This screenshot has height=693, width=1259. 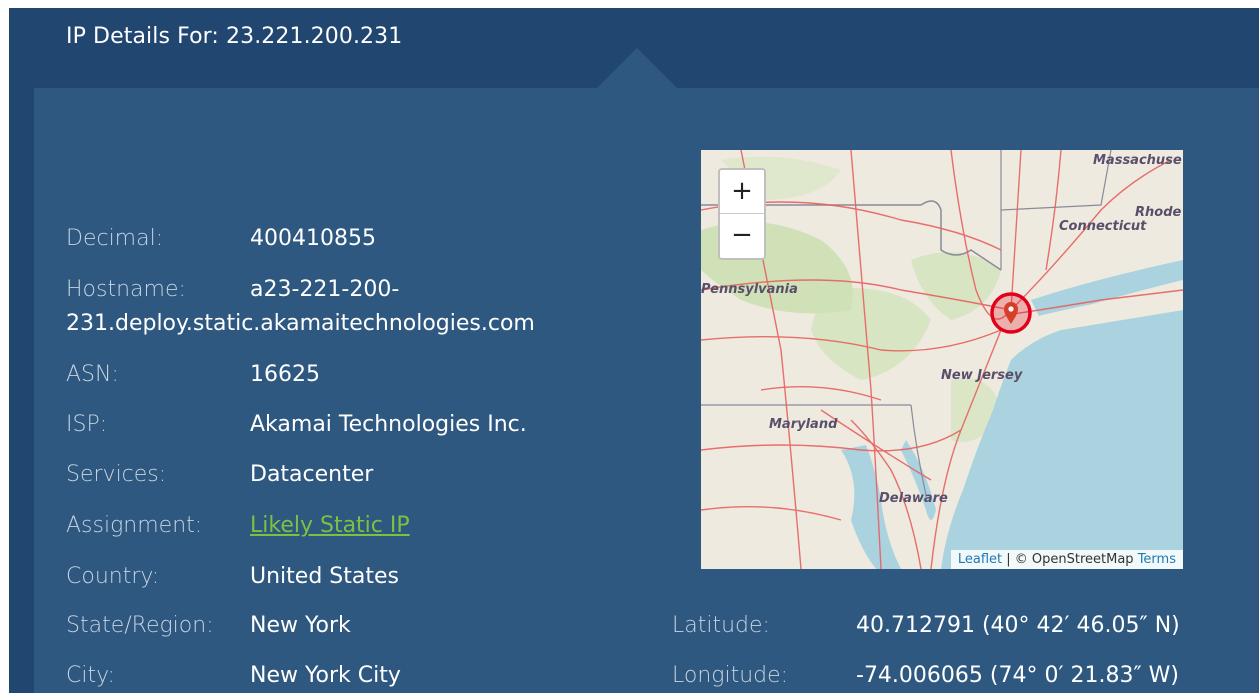 I want to click on isp-label: ISP:, so click(x=87, y=424).